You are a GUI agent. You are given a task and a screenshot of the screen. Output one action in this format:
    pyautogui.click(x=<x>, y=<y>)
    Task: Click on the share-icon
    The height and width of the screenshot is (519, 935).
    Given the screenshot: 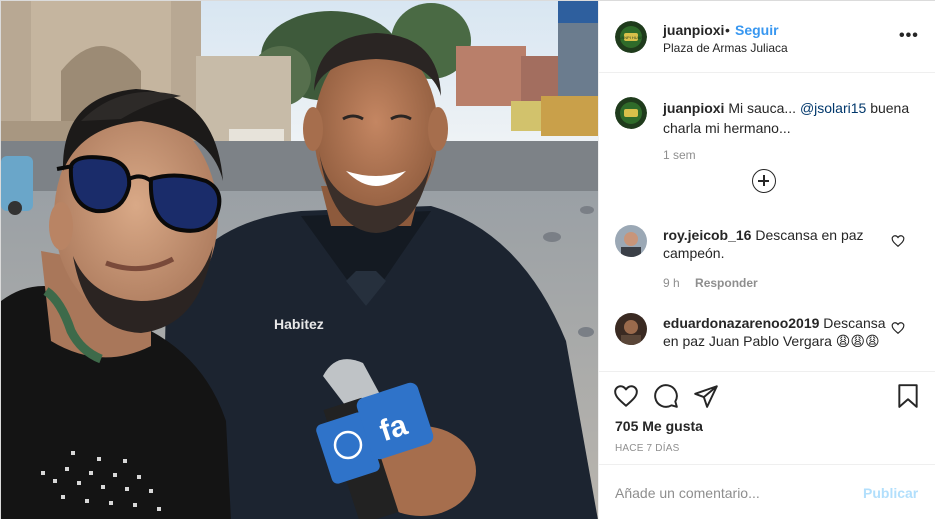 What is the action you would take?
    pyautogui.click(x=706, y=396)
    